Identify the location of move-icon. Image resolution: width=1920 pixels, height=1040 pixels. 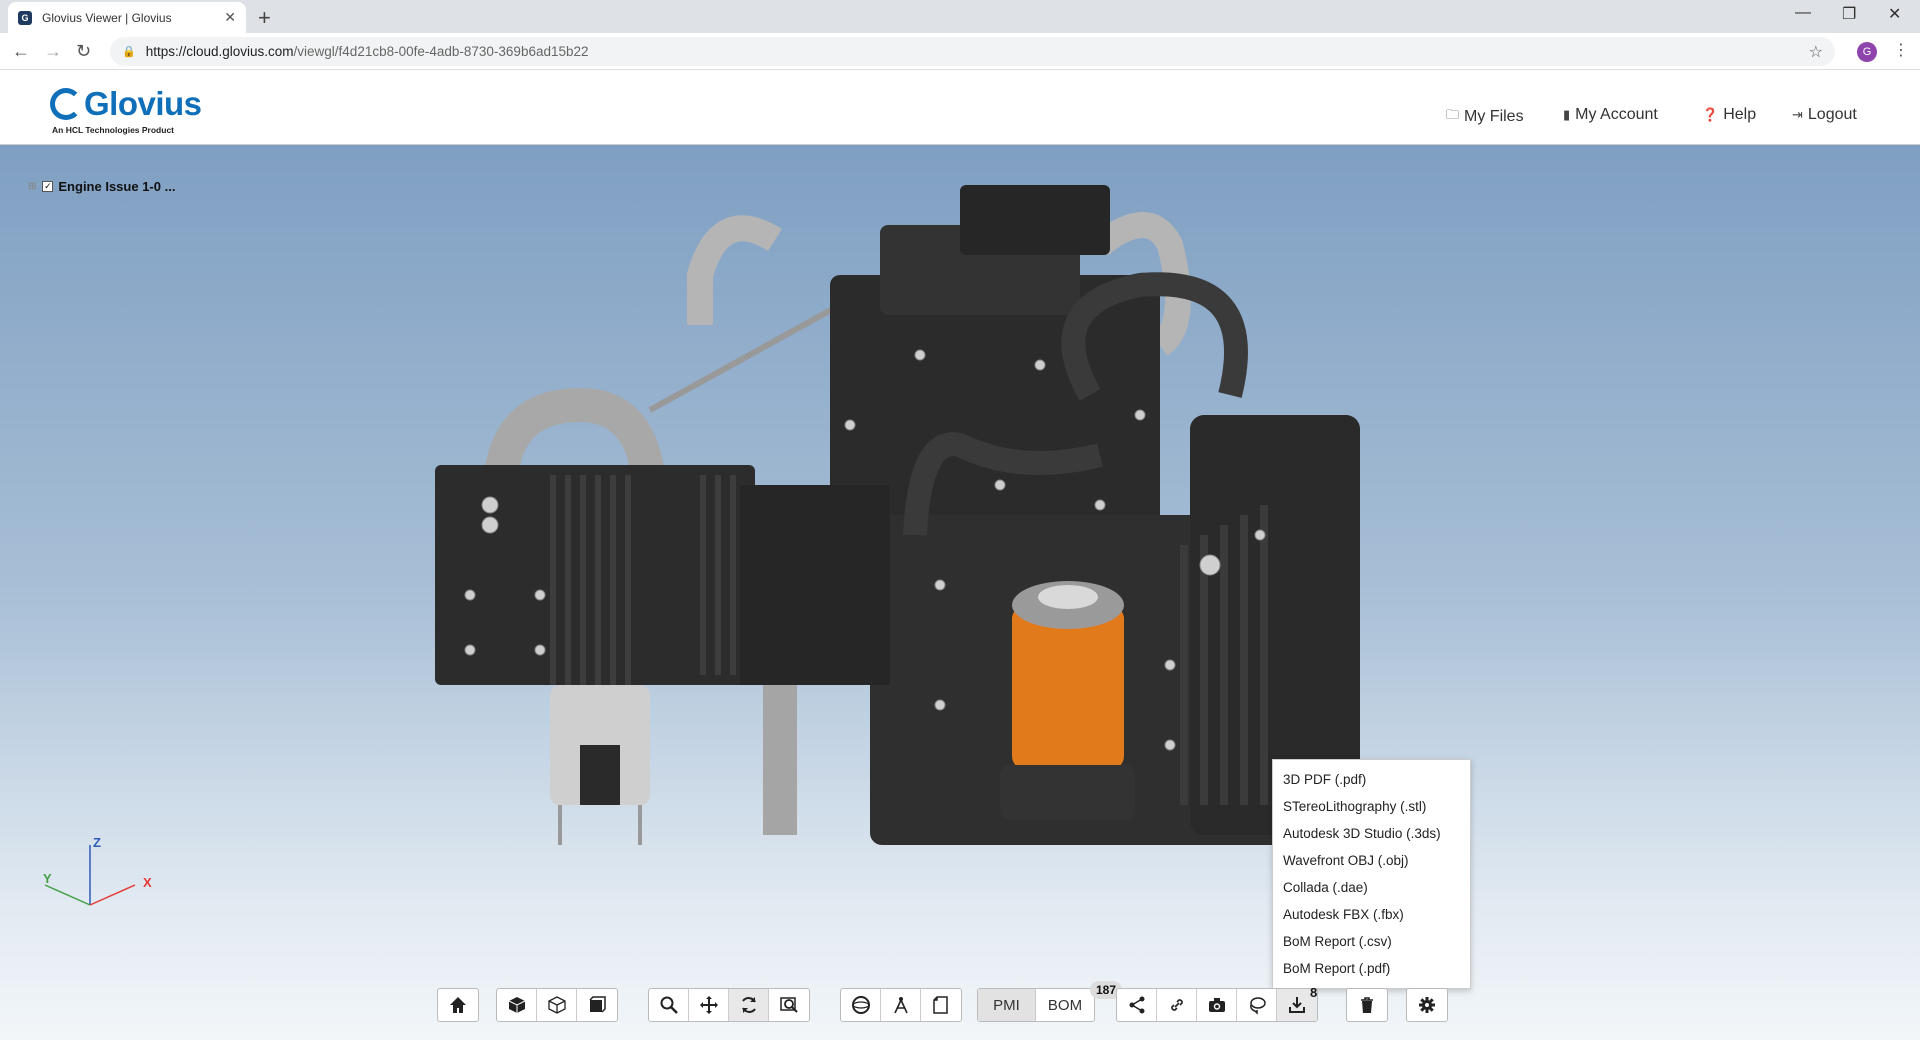
(708, 1005).